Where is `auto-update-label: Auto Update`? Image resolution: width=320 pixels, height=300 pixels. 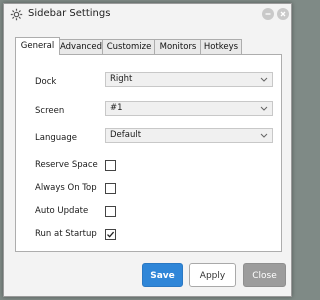
auto-update-label: Auto Update is located at coordinates (62, 211).